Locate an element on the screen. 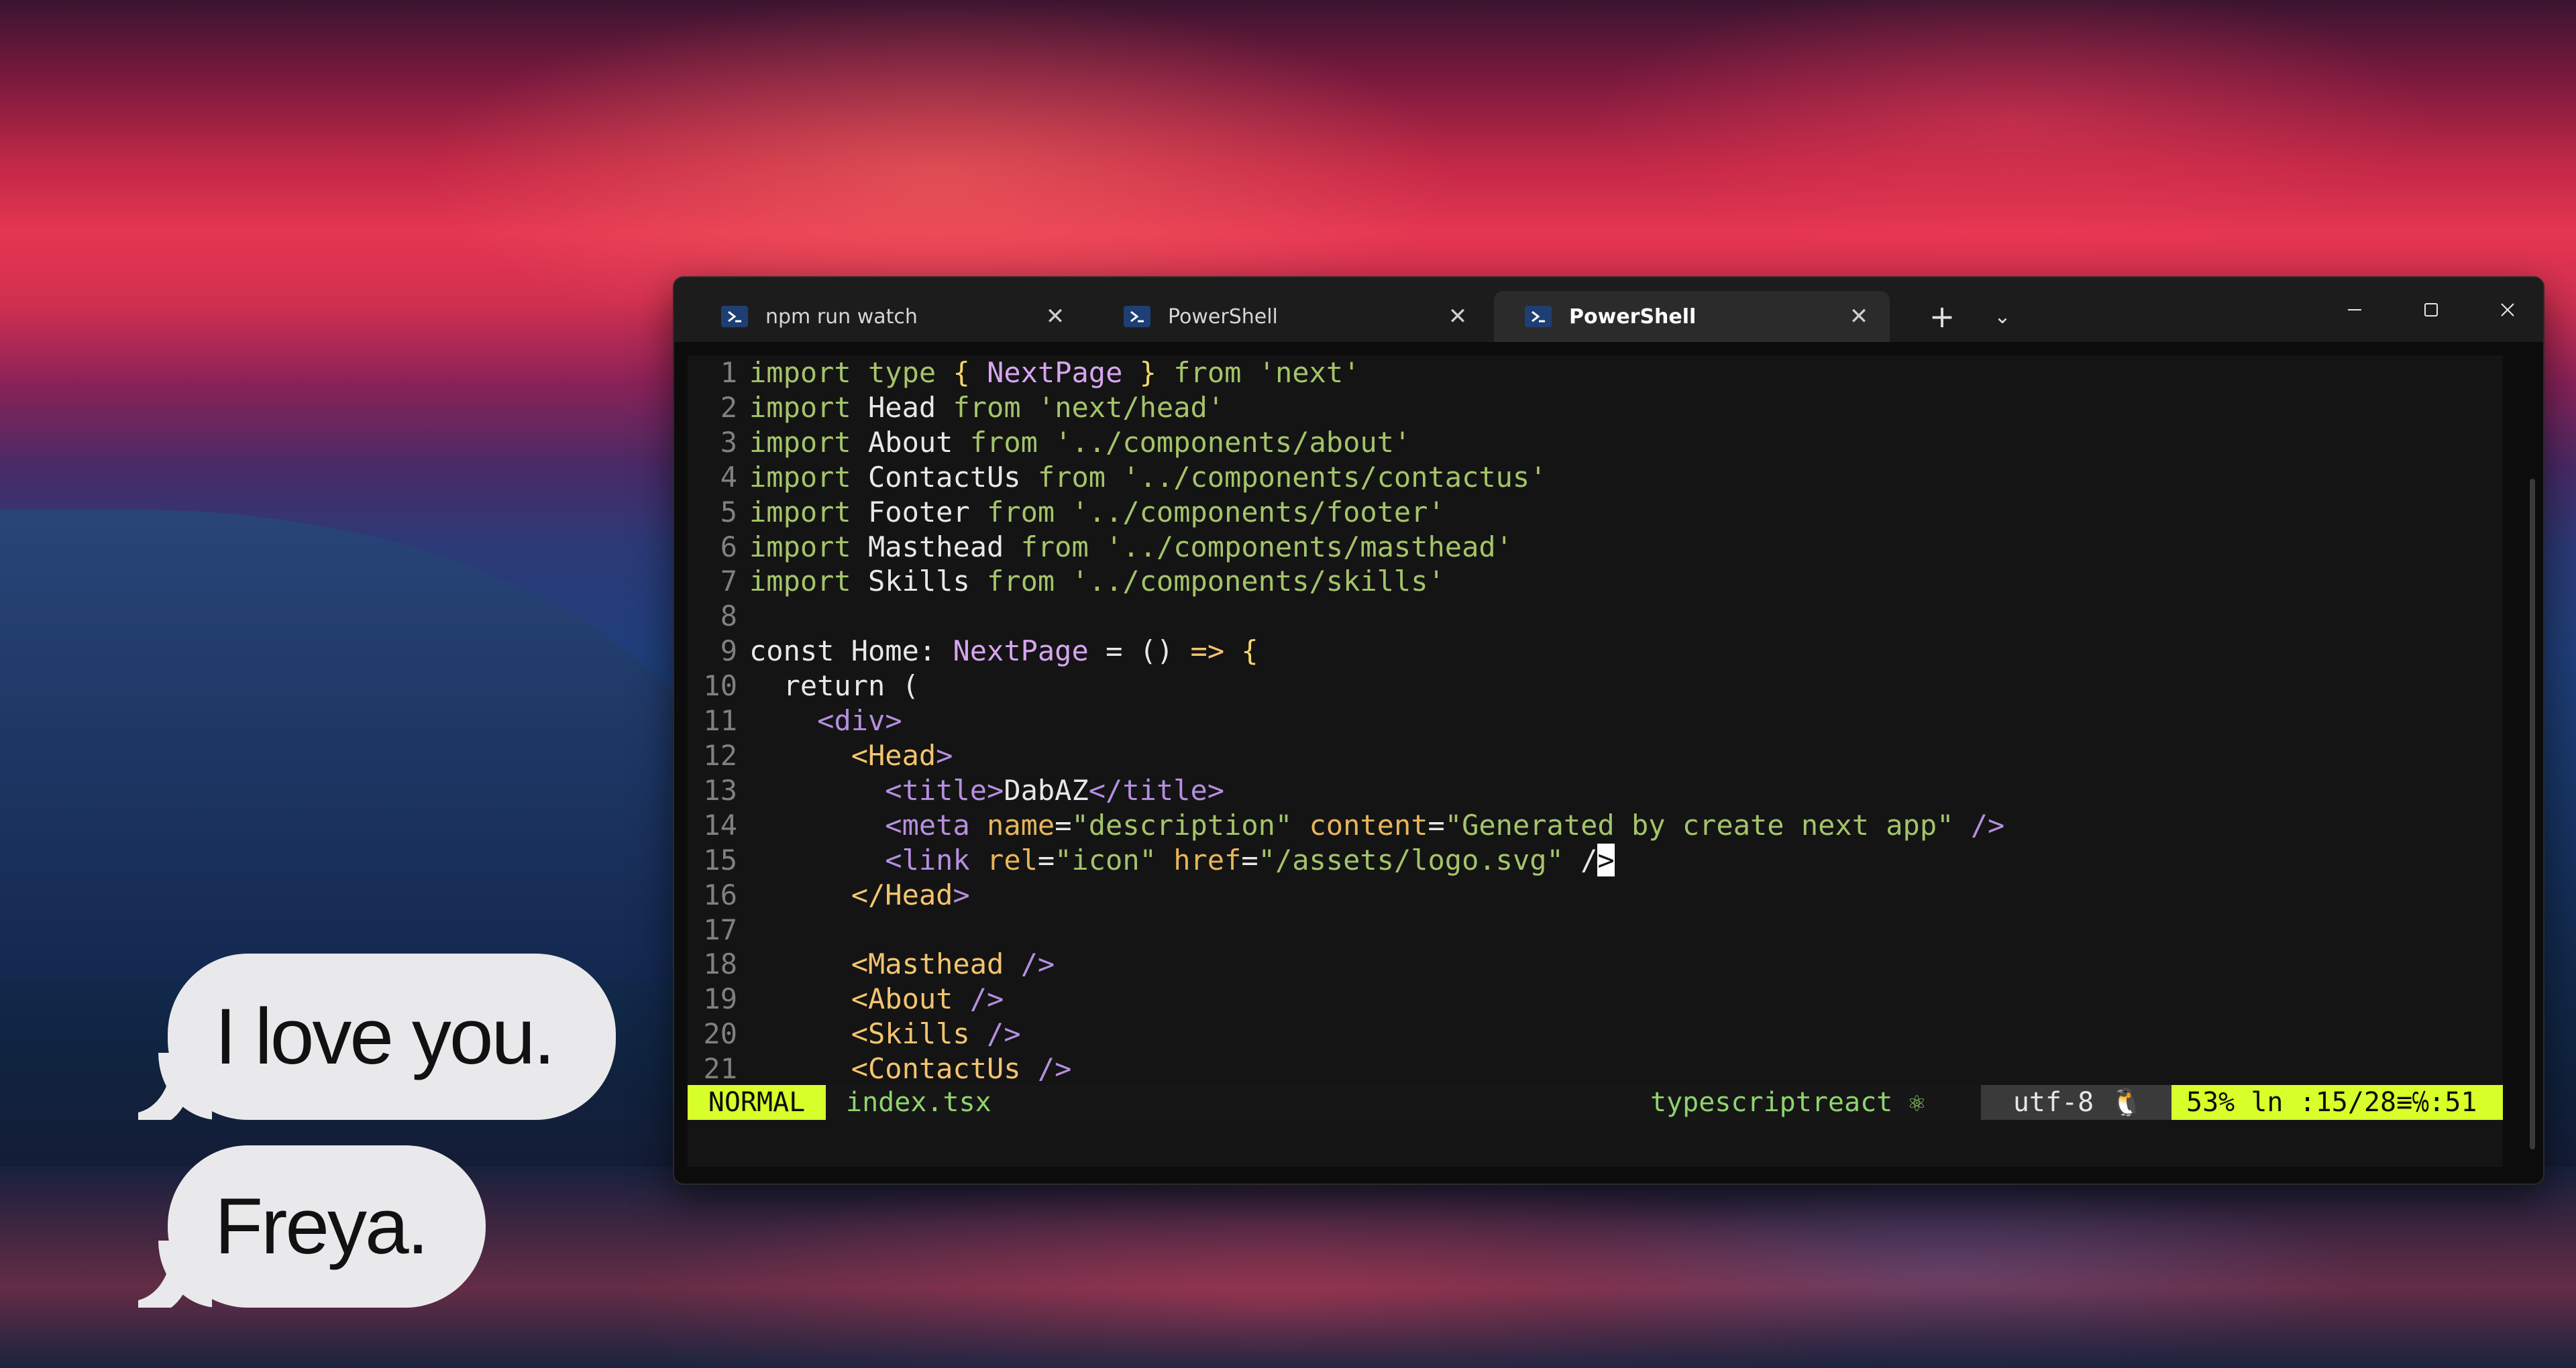  line-text: <title>DabAZ</title> is located at coordinates (1055, 790).